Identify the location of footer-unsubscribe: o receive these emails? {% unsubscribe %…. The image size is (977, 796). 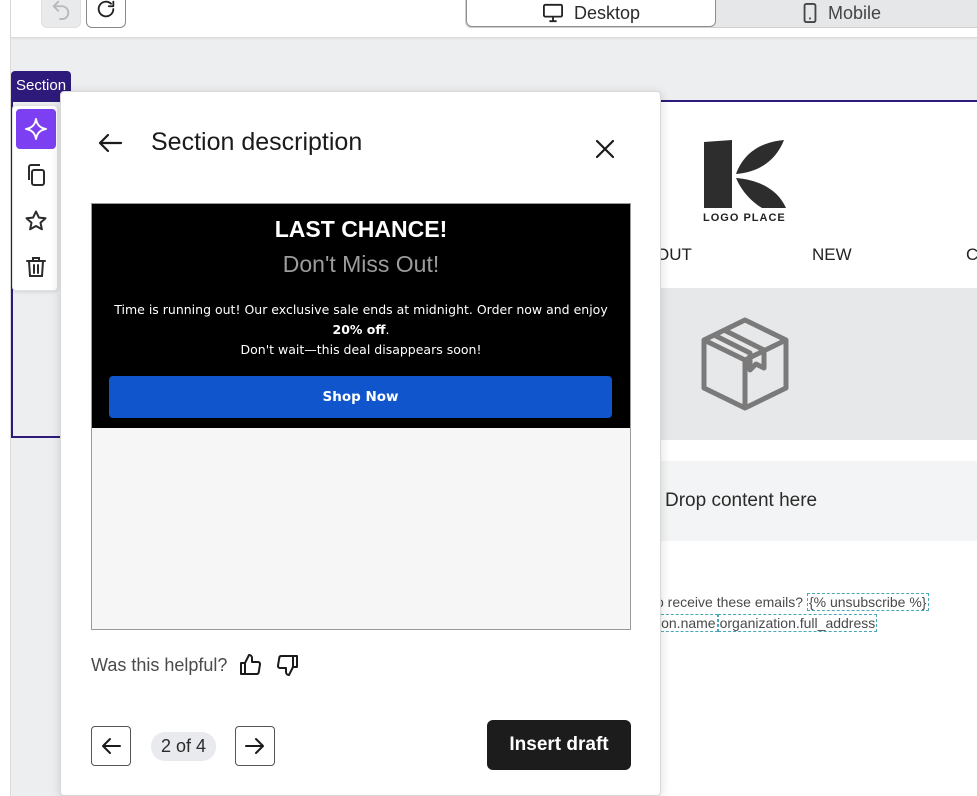
(792, 602).